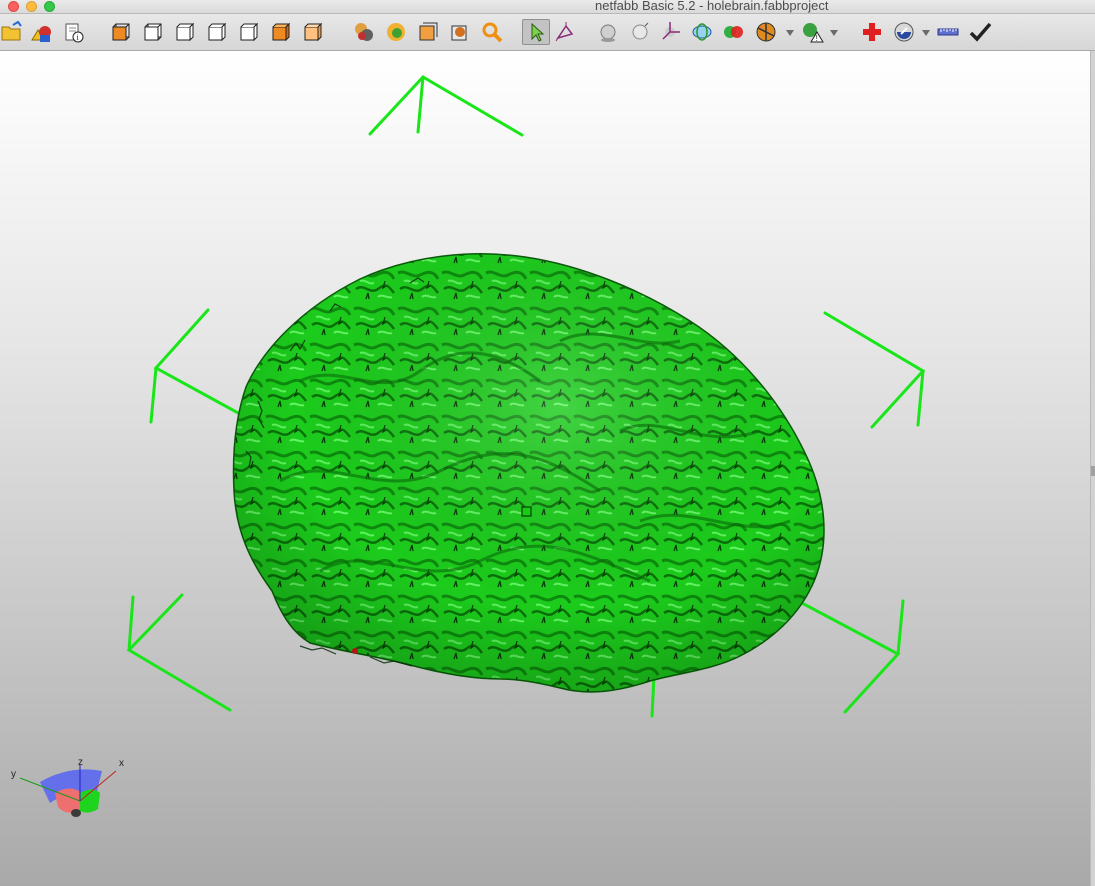  I want to click on view-left-button, so click(186, 32).